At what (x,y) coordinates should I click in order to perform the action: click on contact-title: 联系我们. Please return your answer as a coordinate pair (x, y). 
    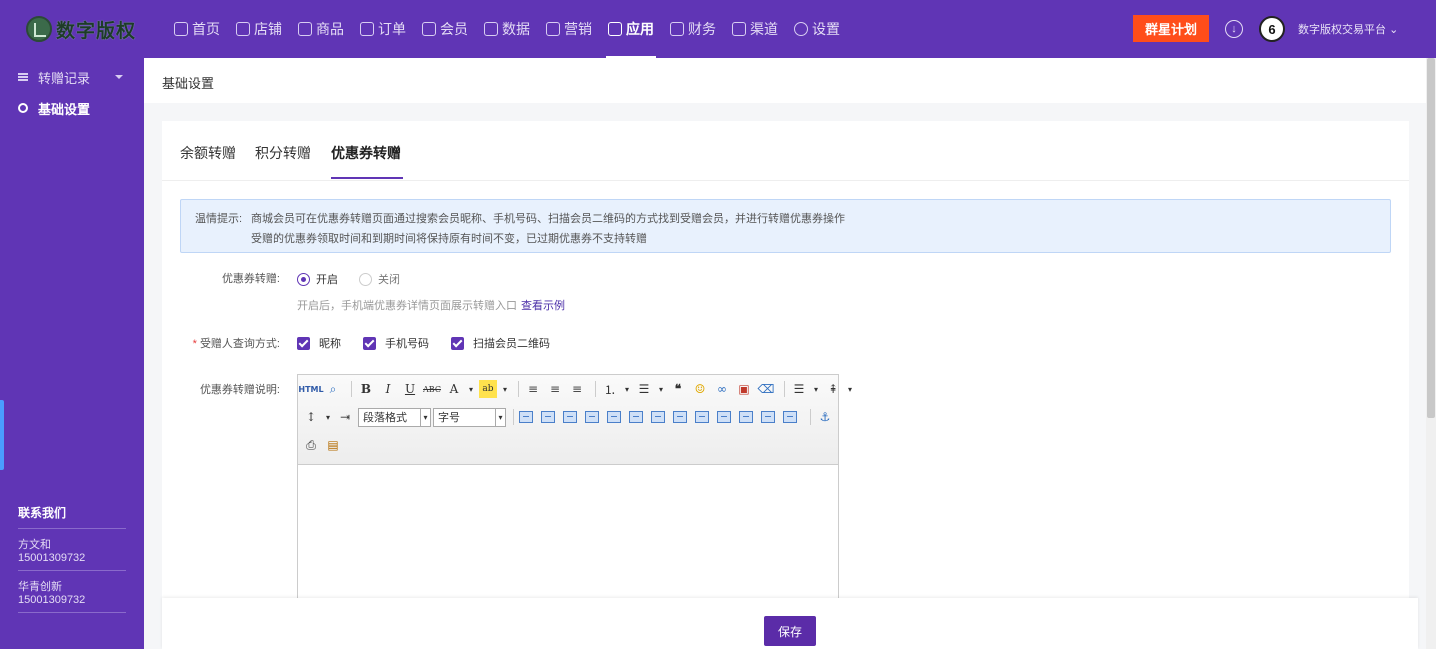
    Looking at the image, I should click on (42, 513).